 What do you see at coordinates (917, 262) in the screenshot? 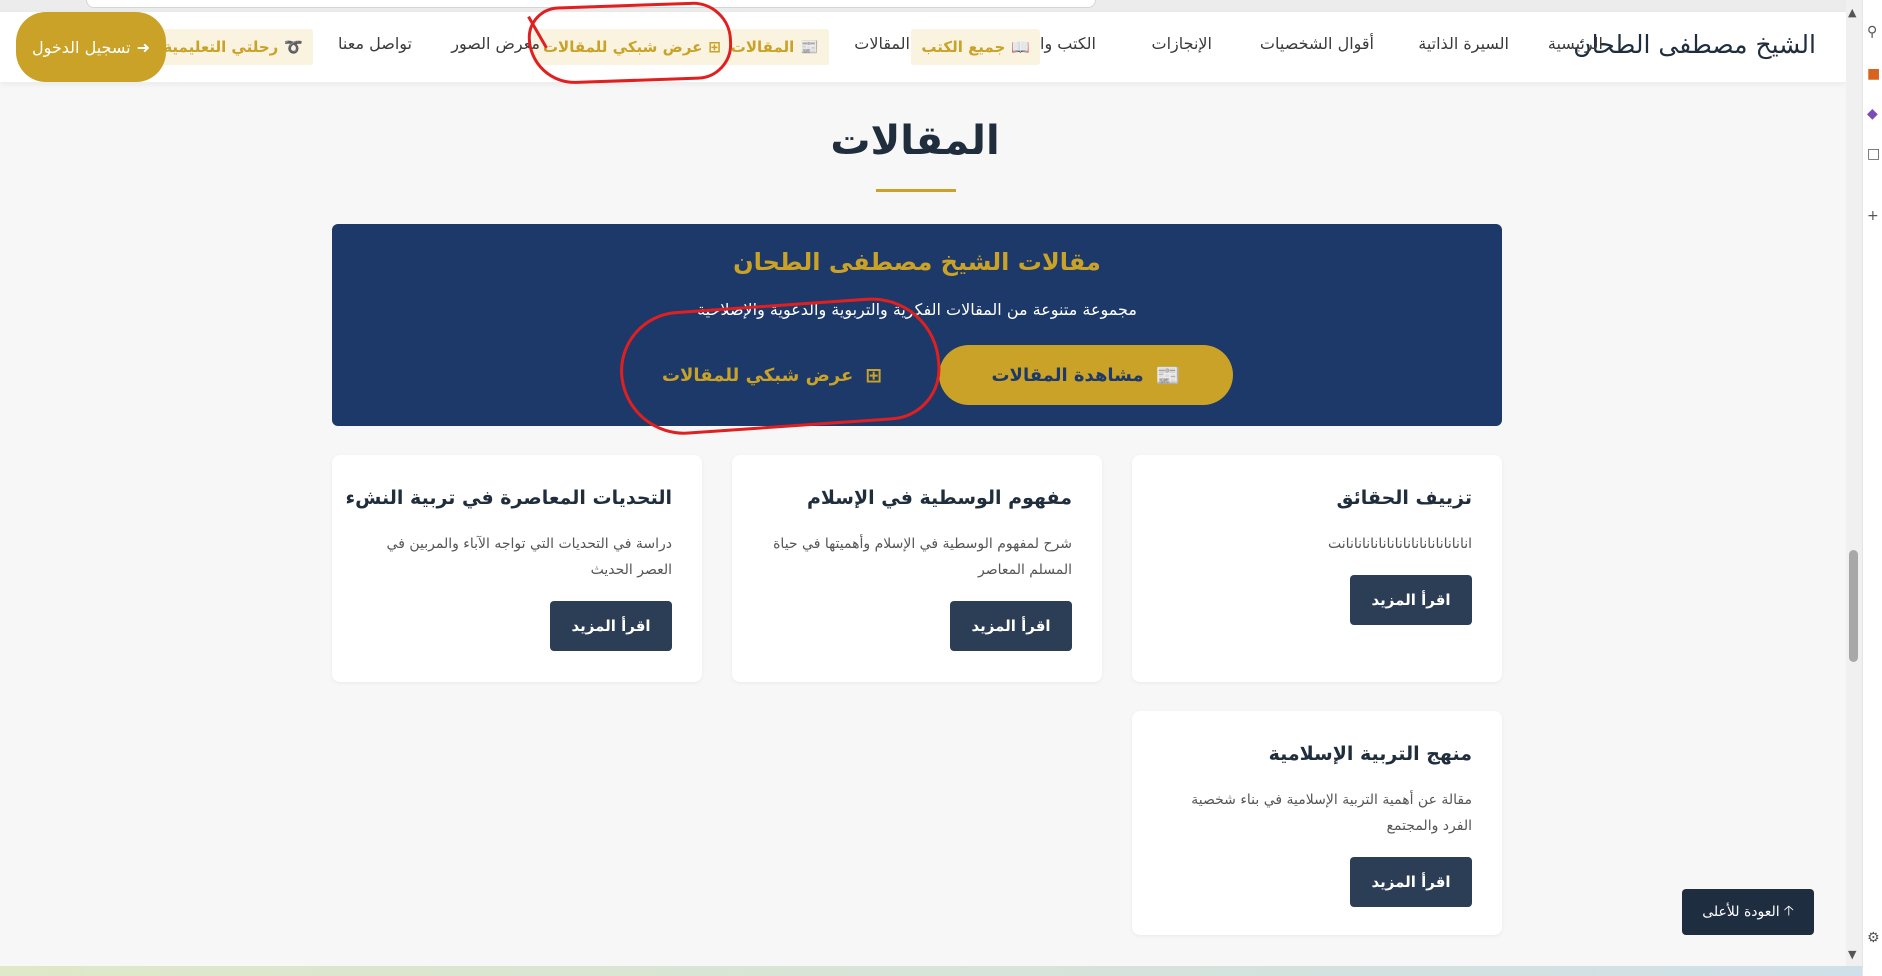
I see `hero-title: مقالات الشيخ مصطفى الطحان` at bounding box center [917, 262].